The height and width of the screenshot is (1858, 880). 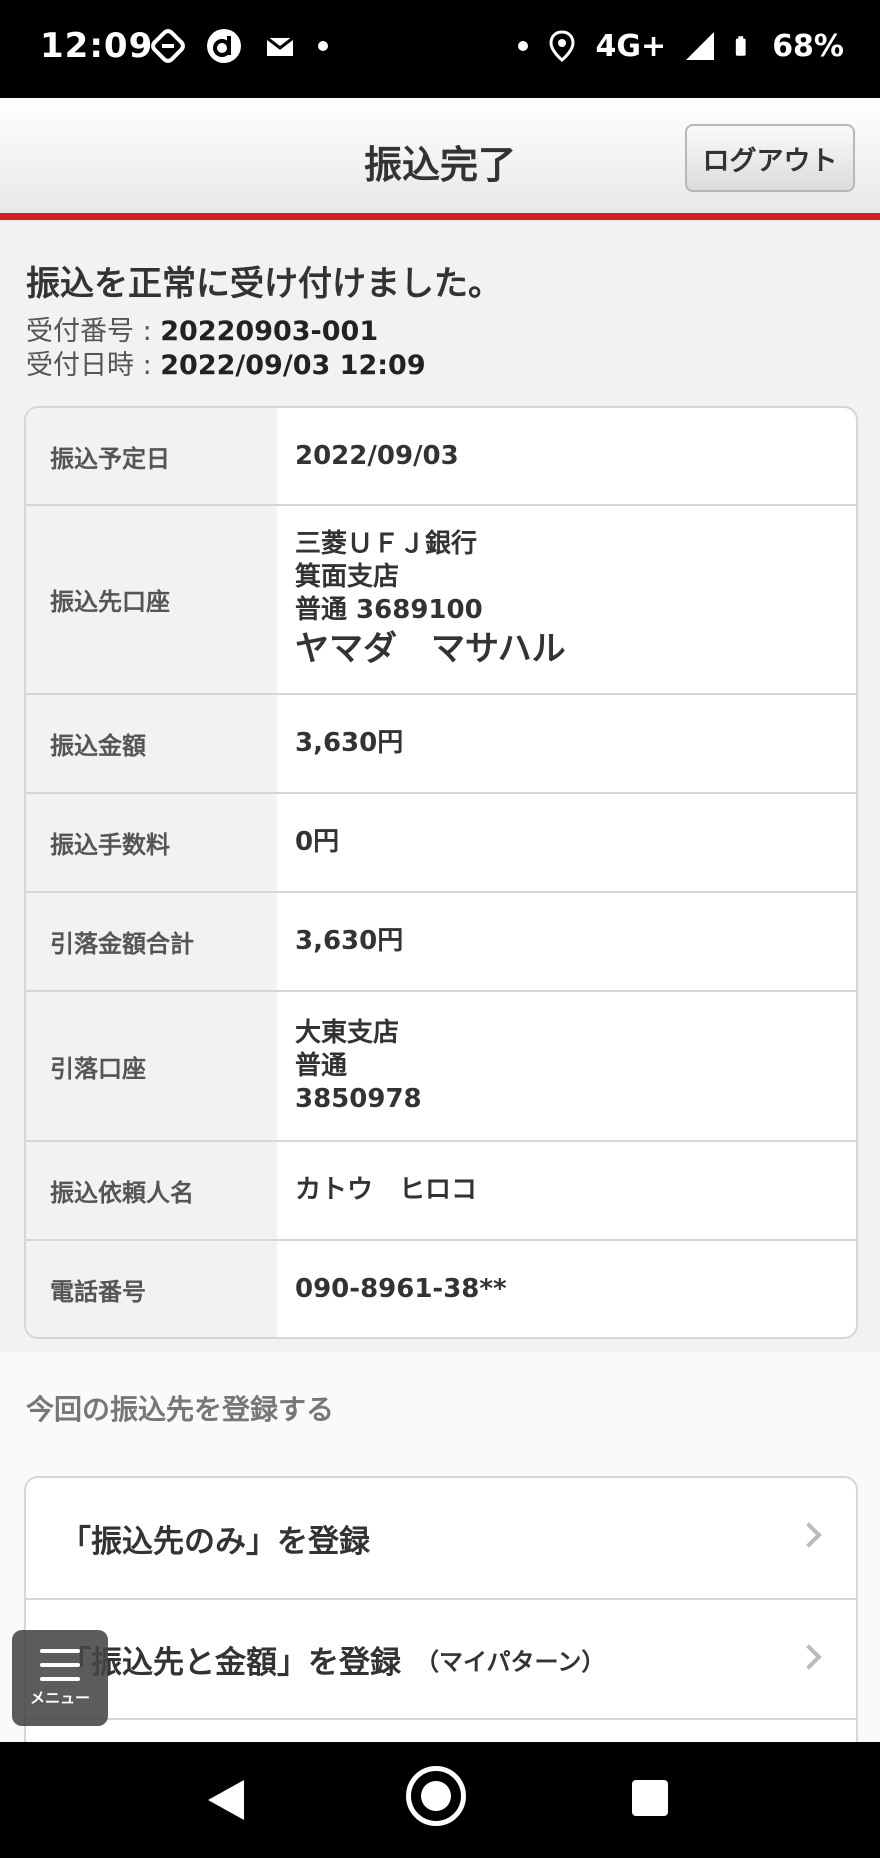 What do you see at coordinates (151, 1066) in the screenshot?
I see `debit-account-label: 引落口座` at bounding box center [151, 1066].